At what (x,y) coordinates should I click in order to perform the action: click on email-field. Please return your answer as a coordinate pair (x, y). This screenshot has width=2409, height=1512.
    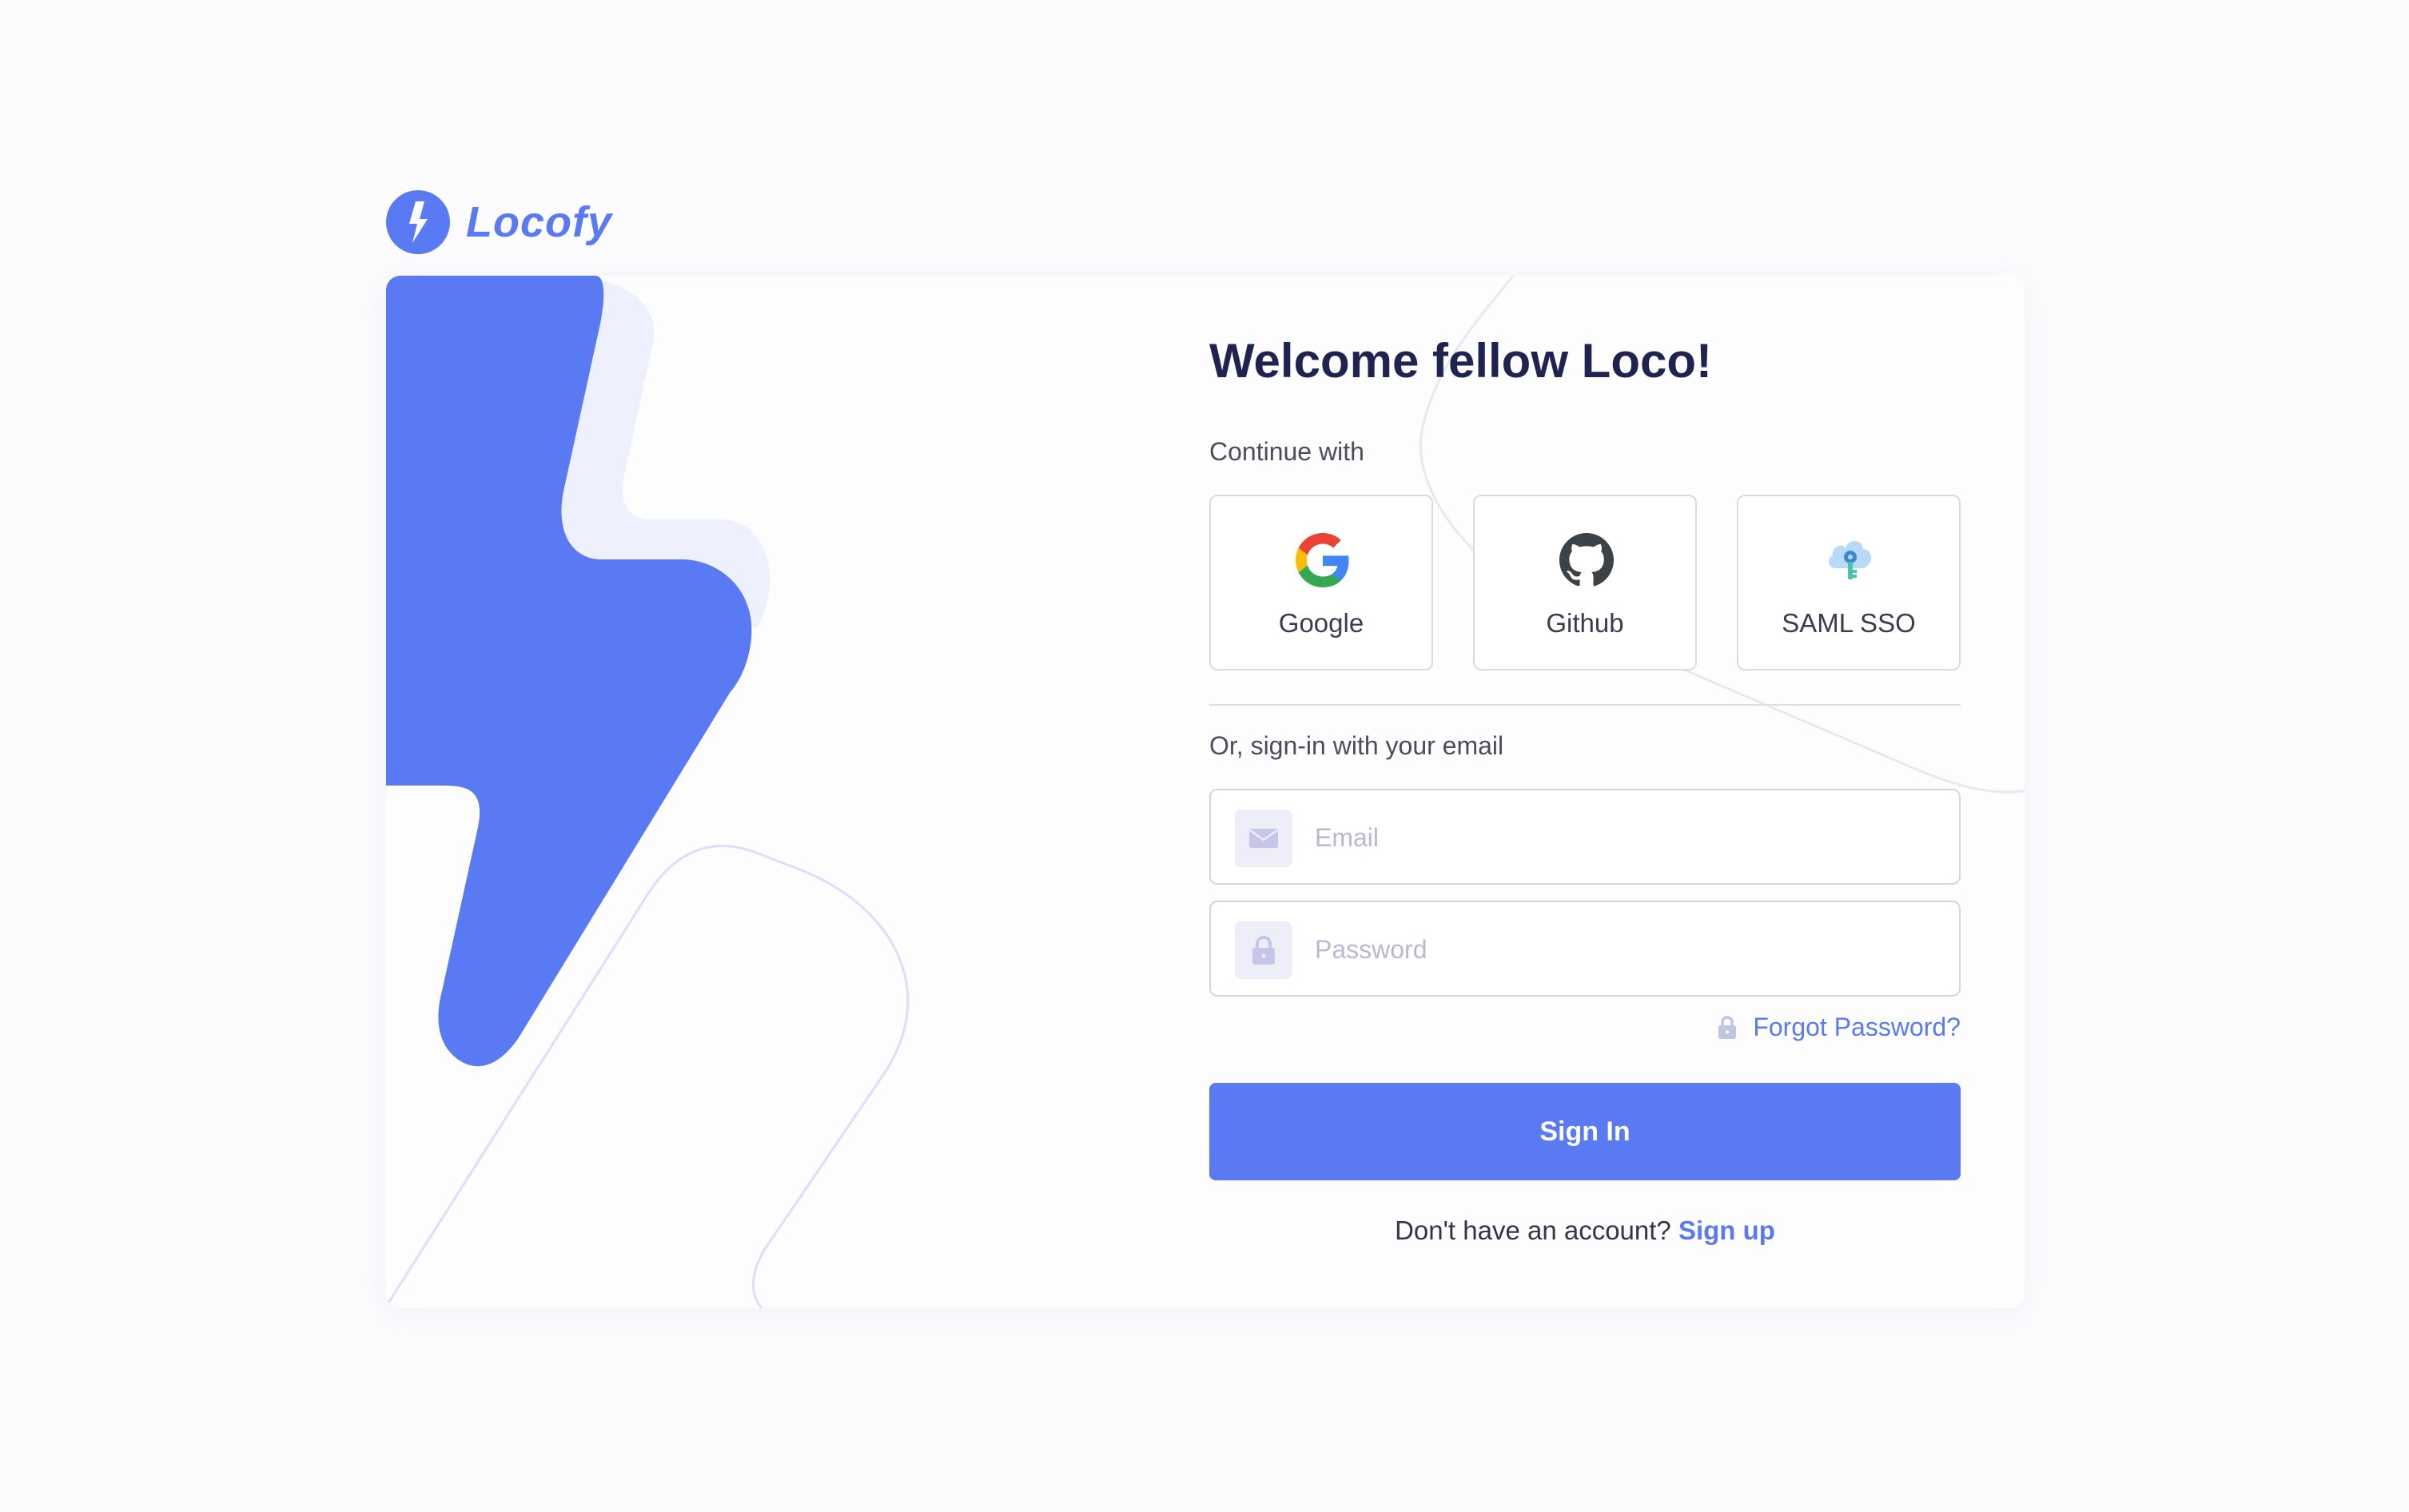
    Looking at the image, I should click on (1585, 837).